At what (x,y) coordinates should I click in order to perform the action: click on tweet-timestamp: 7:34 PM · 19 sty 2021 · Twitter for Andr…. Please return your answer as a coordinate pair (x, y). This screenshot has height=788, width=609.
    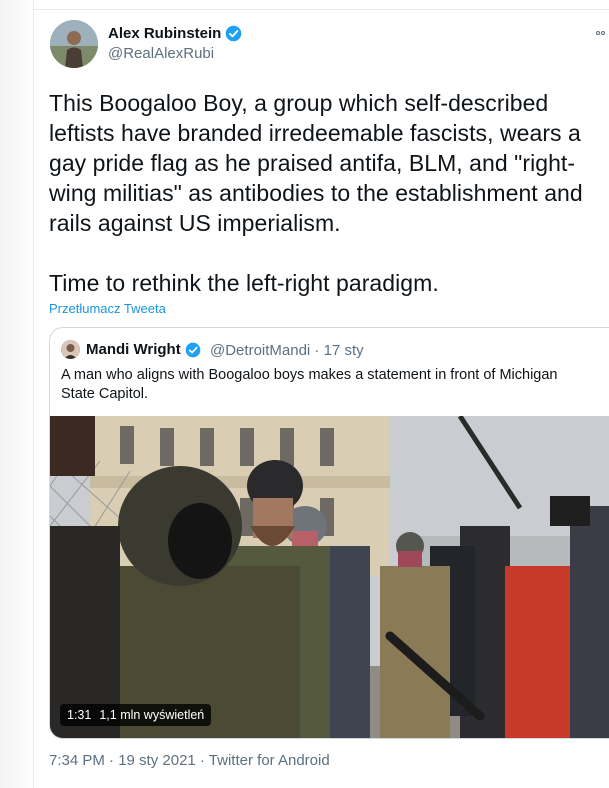
    Looking at the image, I should click on (189, 760).